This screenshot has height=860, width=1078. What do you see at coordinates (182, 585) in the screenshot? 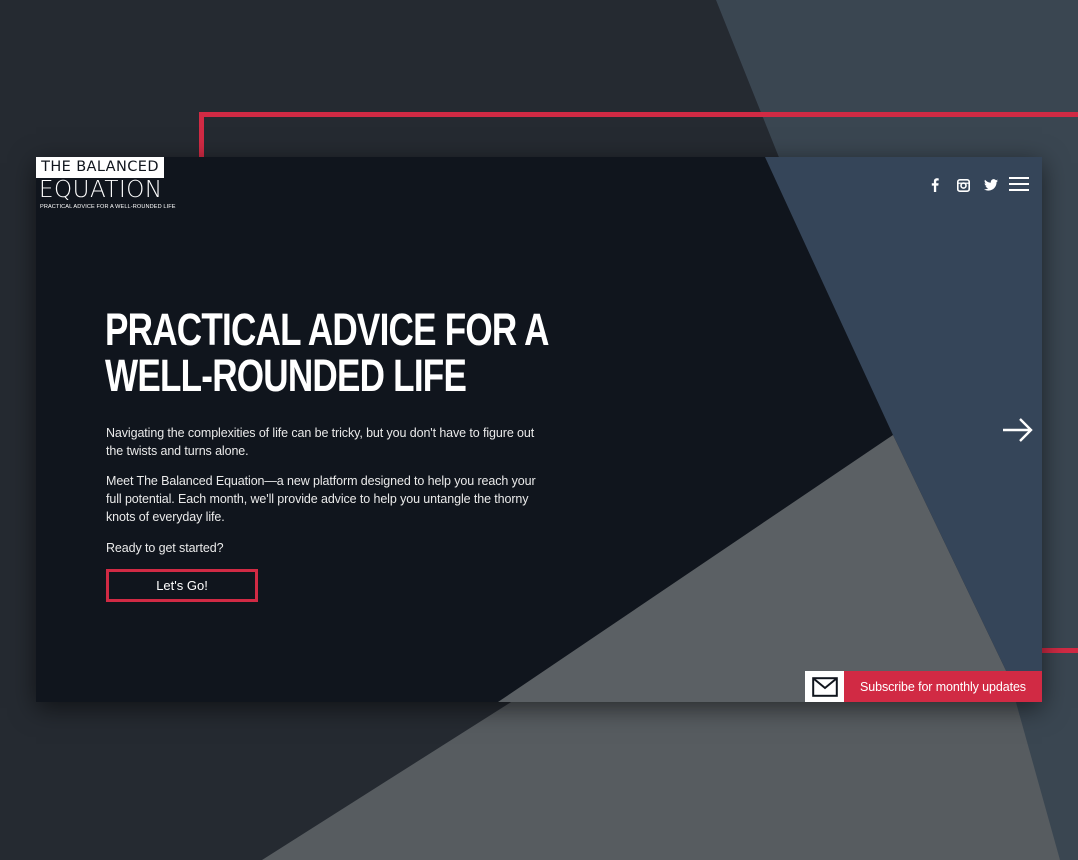
I see `lets-go-button: Let's Go!` at bounding box center [182, 585].